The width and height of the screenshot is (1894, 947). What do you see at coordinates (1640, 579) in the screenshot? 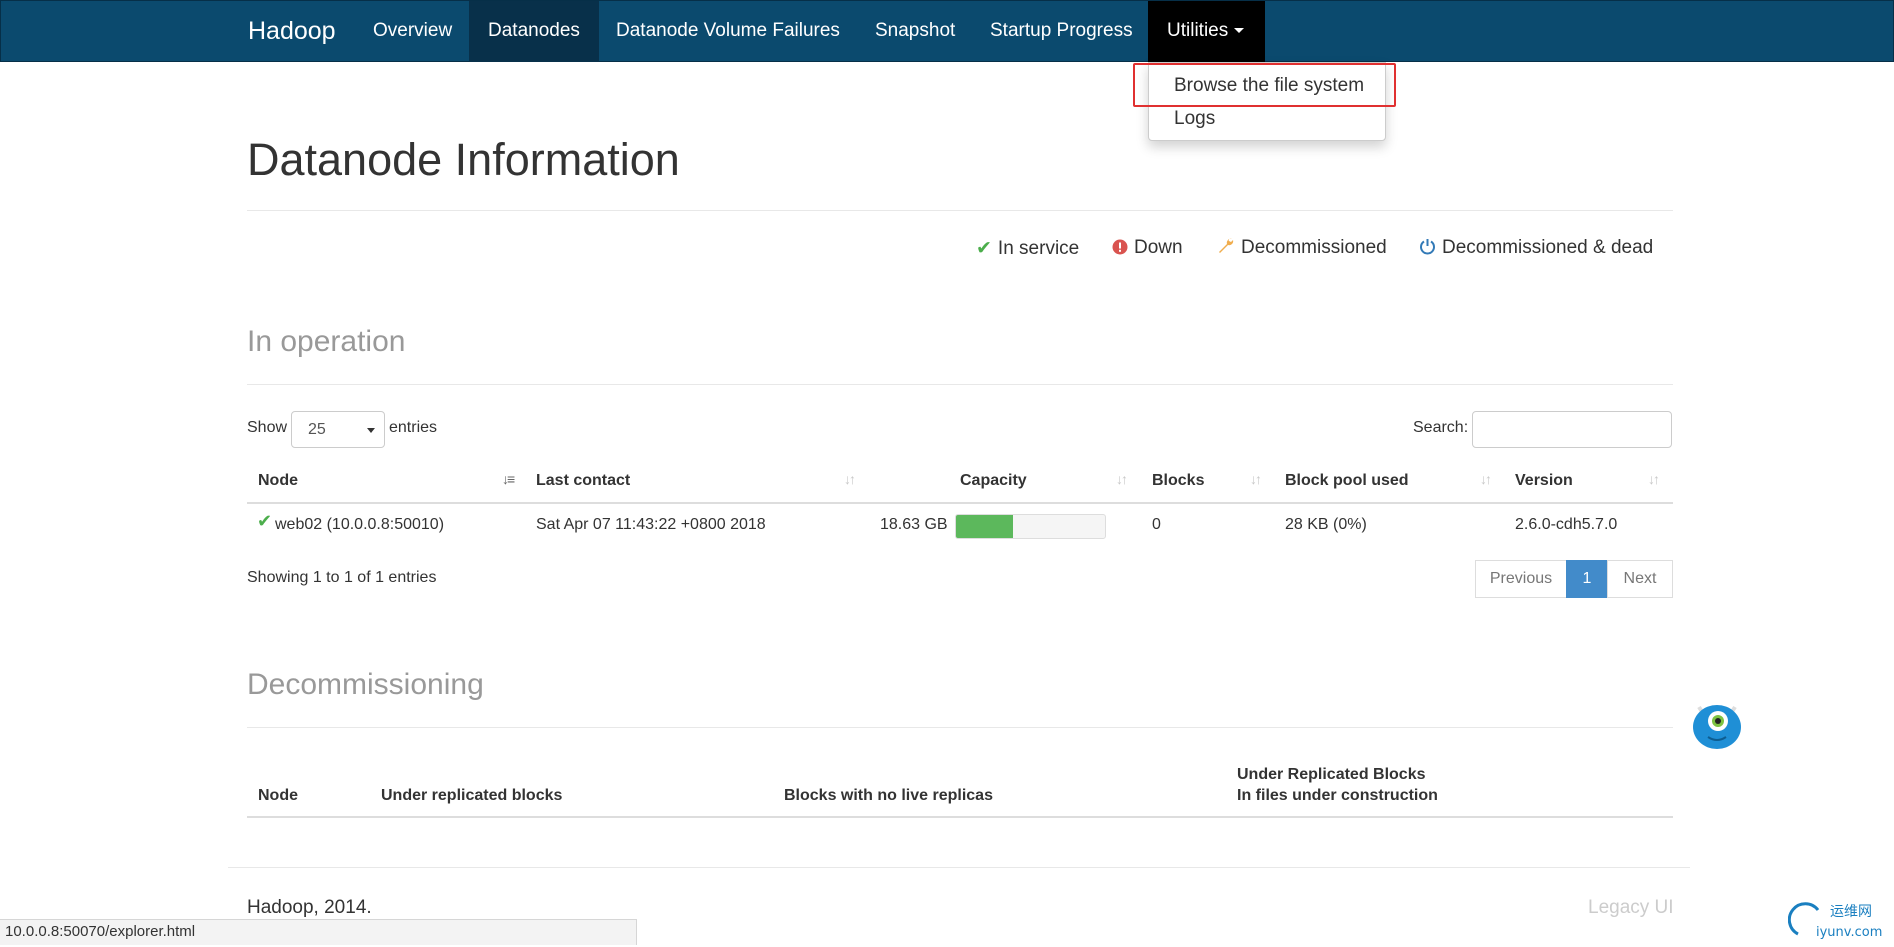
I see `pagination-next-button: Next` at bounding box center [1640, 579].